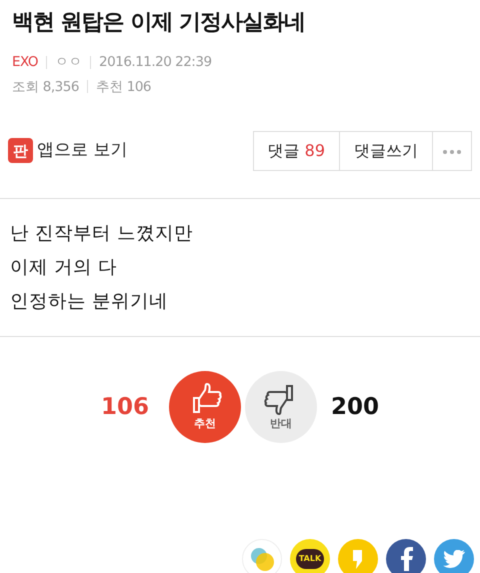  Describe the element at coordinates (64, 268) in the screenshot. I see `body-text-line: 이제 거의 다` at that location.